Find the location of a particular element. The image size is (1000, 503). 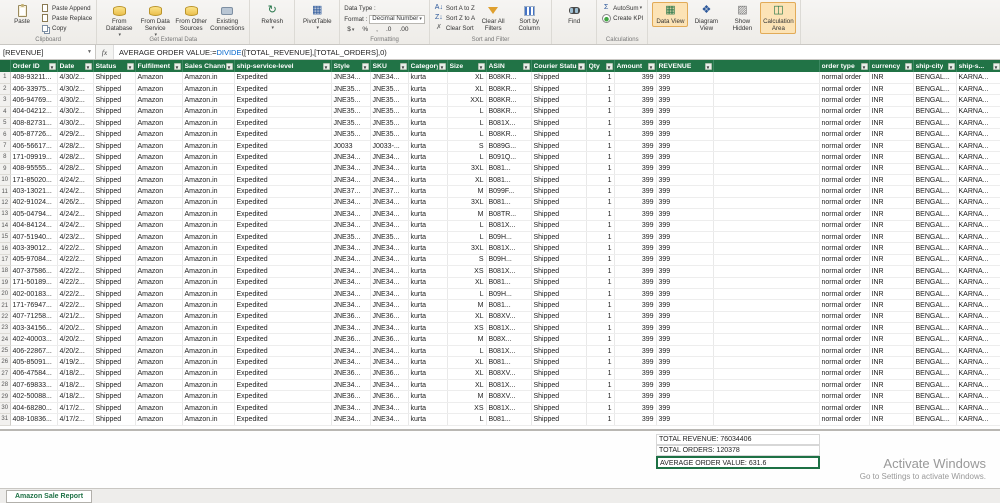

row-number: 28 is located at coordinates (5, 385).